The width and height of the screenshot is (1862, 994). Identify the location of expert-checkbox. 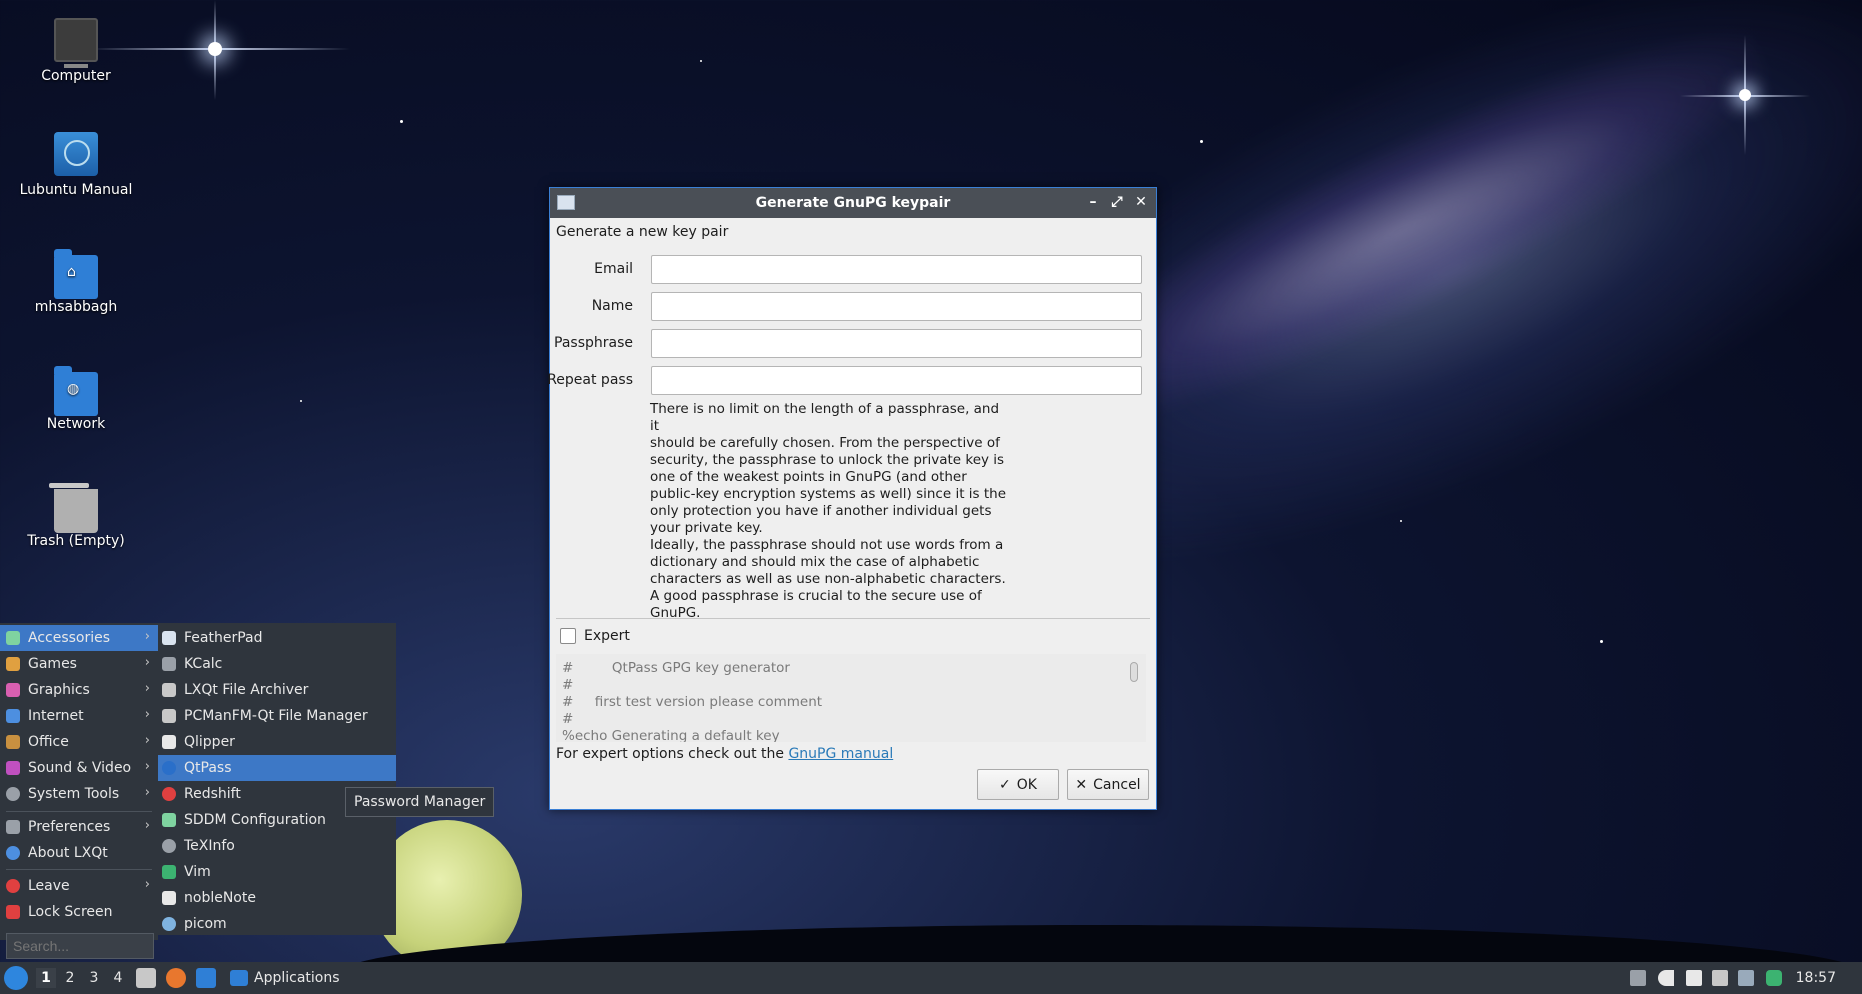
(568, 636).